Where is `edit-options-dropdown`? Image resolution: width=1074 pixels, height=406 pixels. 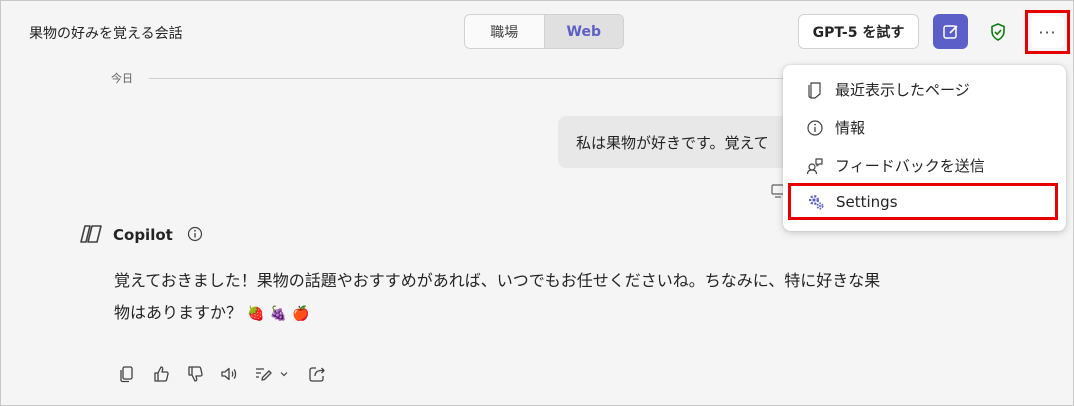
edit-options-dropdown is located at coordinates (284, 374).